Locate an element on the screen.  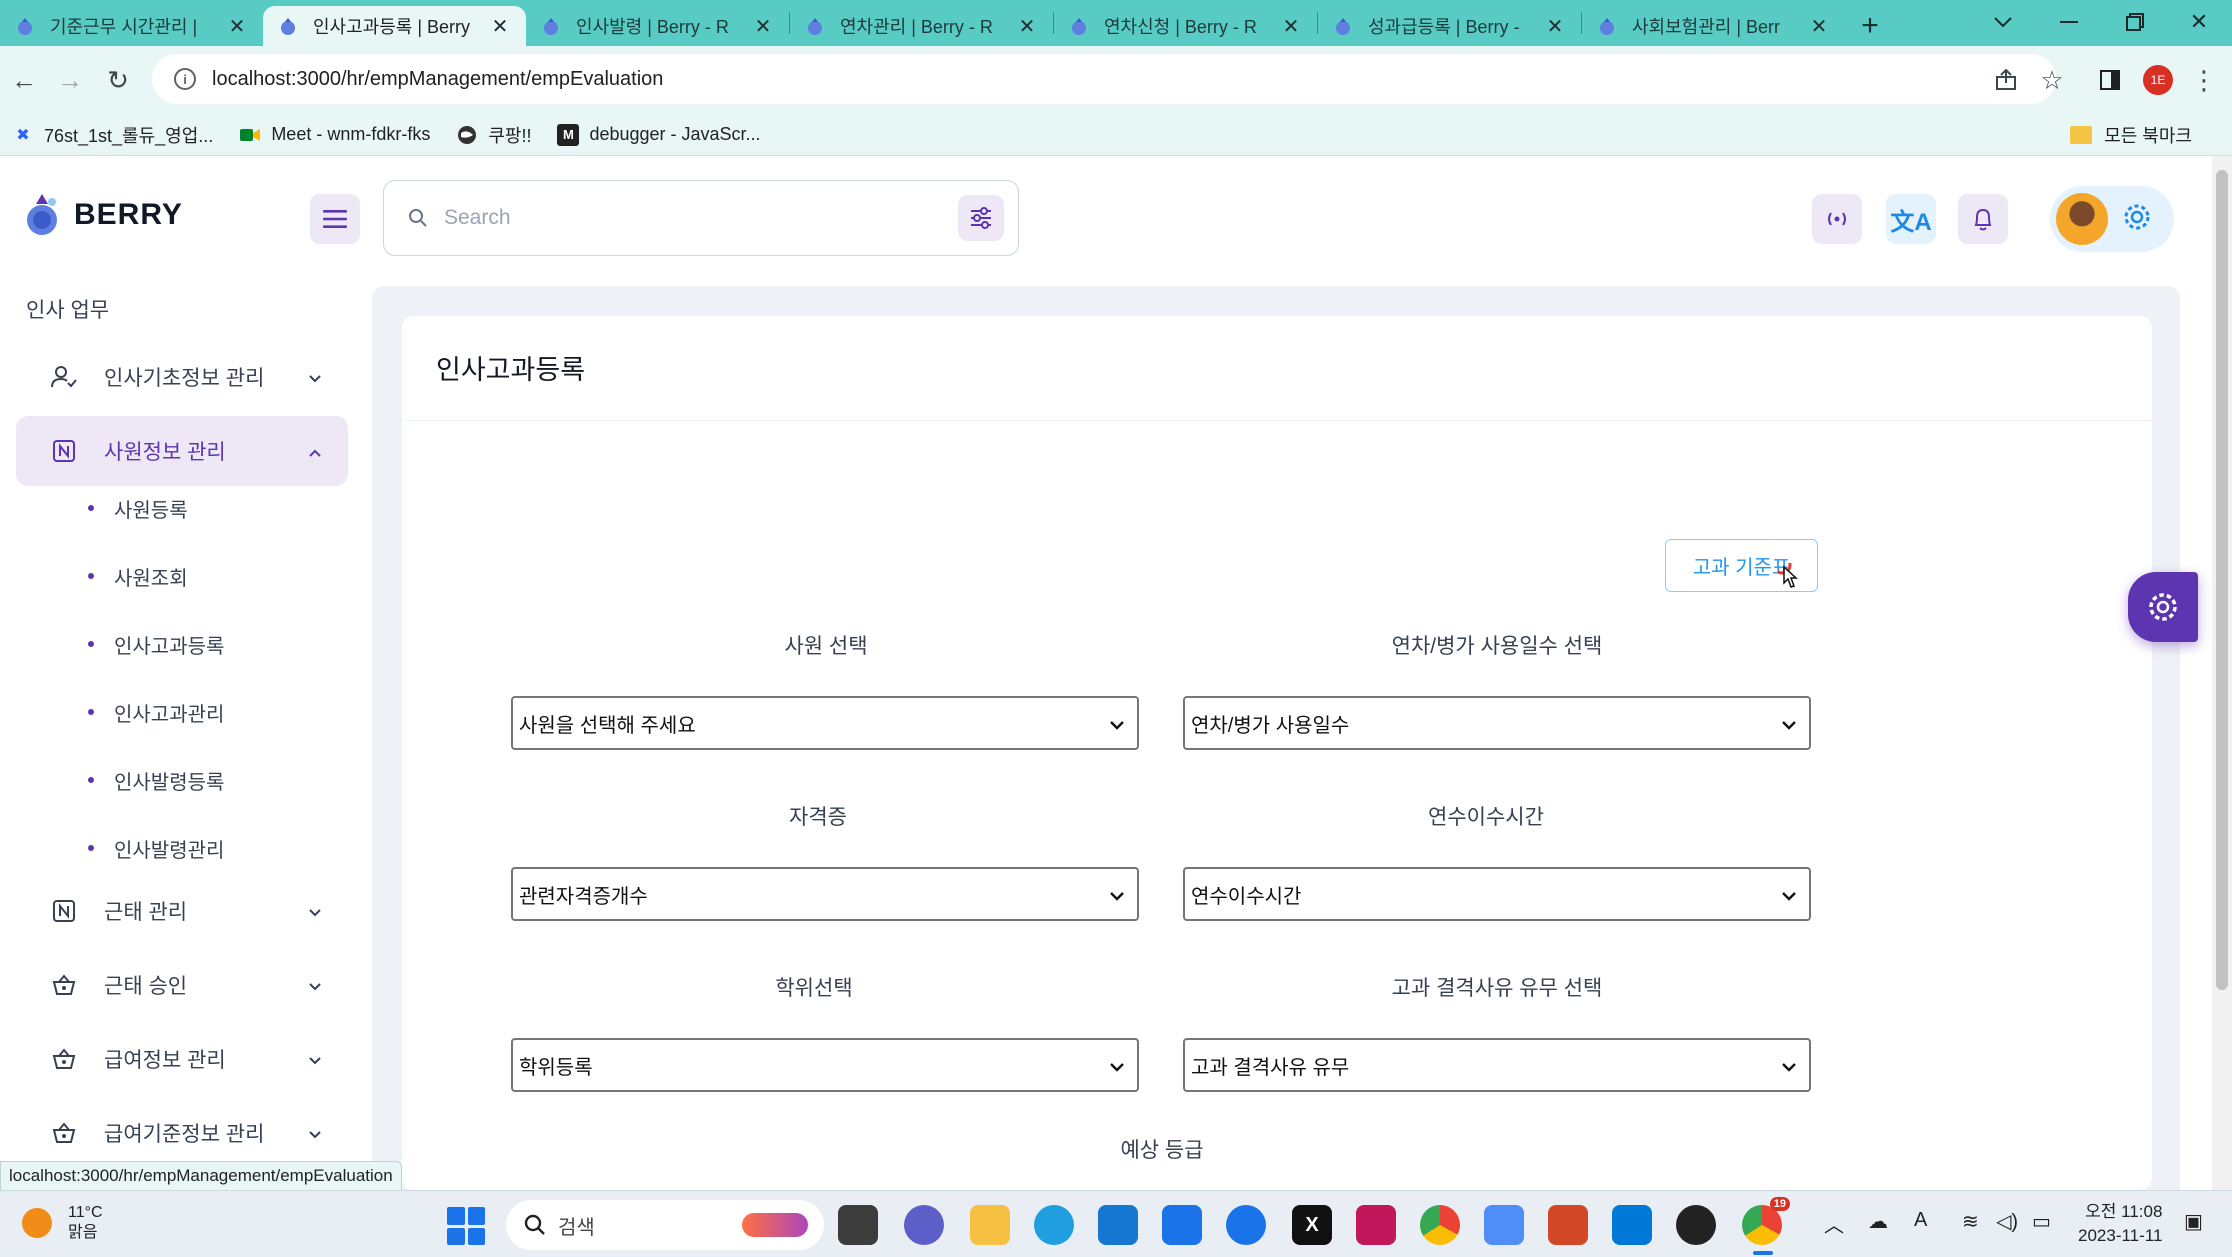
windows-start-icon is located at coordinates (466, 1226).